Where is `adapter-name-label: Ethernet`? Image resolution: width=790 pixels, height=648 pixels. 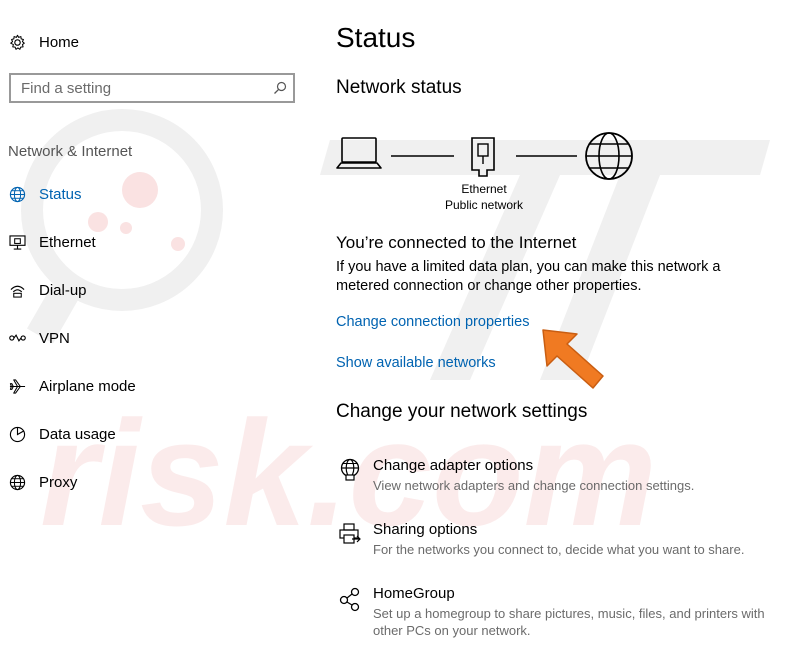 adapter-name-label: Ethernet is located at coordinates (484, 189).